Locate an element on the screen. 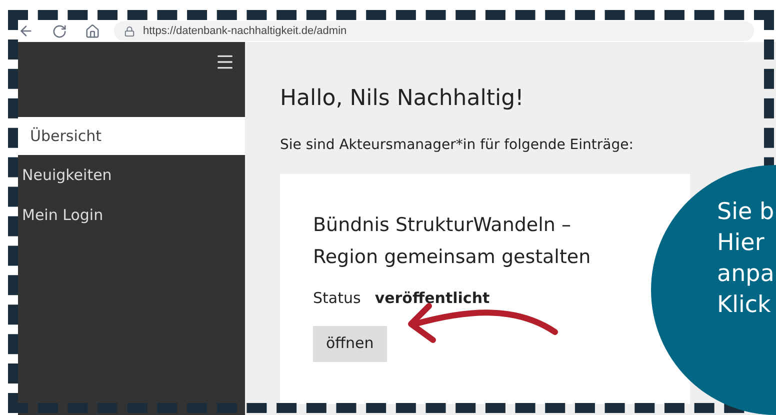 This screenshot has width=776, height=415. intro-text: Sie sind Akteursmanager*in für folgende Einträge: is located at coordinates (457, 145).